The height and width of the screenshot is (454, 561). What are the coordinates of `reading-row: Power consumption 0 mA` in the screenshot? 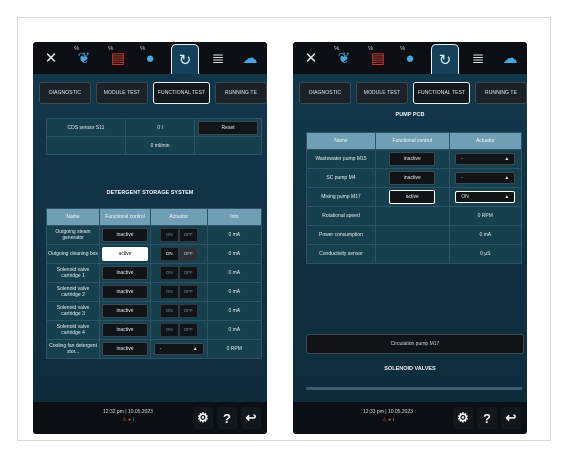 It's located at (414, 235).